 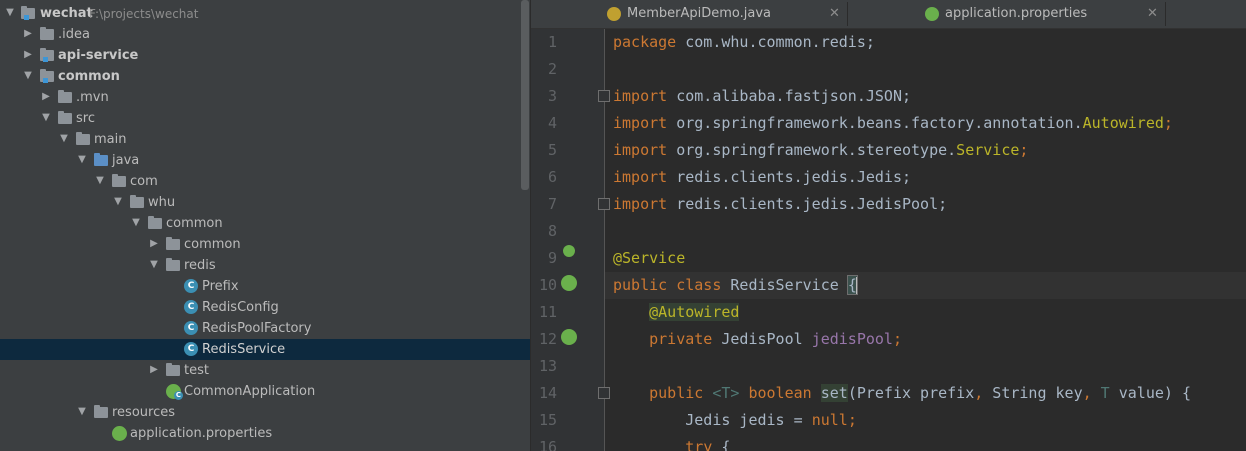 I want to click on tree-item-api-service: ▶ api-service, so click(x=265, y=55).